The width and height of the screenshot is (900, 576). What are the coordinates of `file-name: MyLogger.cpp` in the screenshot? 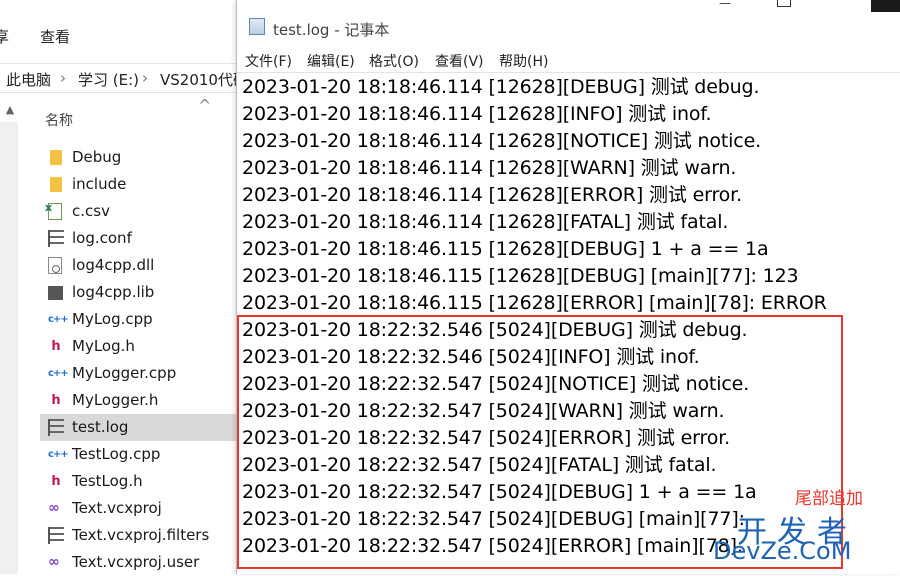 It's located at (124, 373).